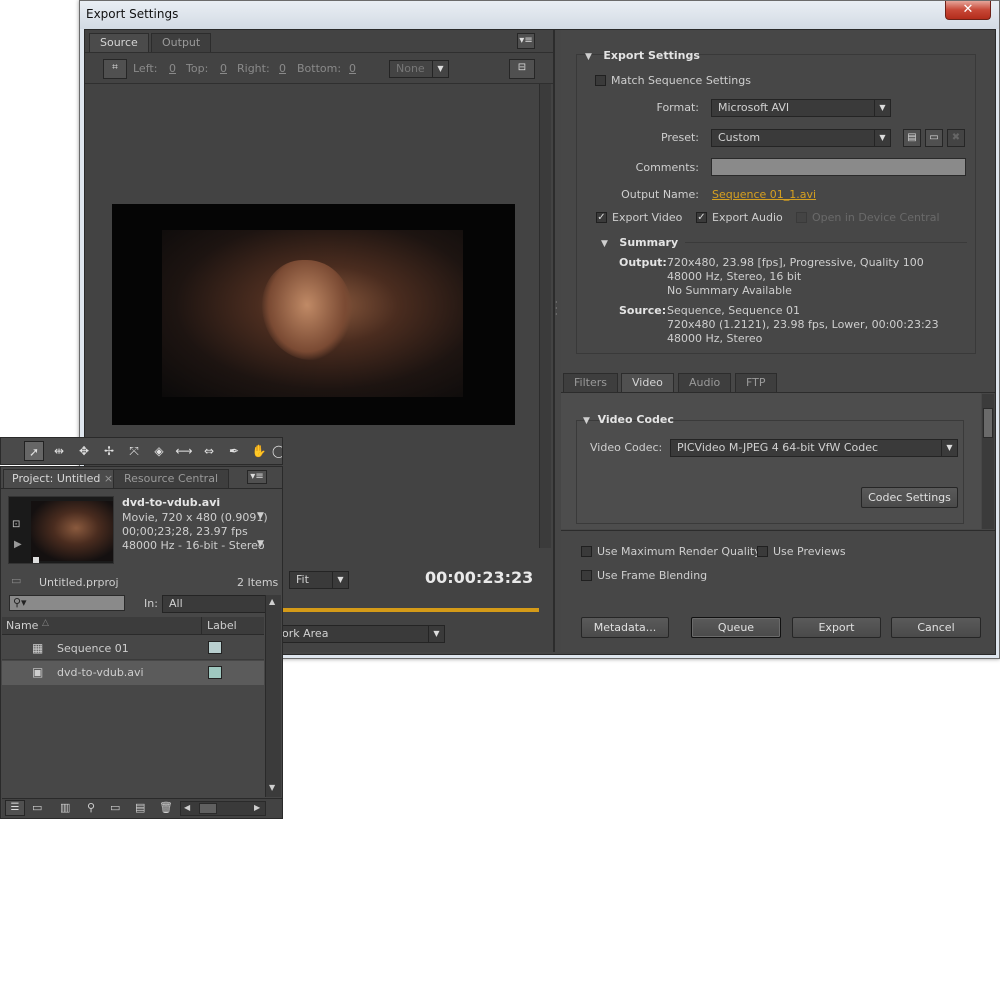 Image resolution: width=1000 pixels, height=1000 pixels. What do you see at coordinates (419, 69) in the screenshot?
I see `crop-preset-dropdown: None ▼` at bounding box center [419, 69].